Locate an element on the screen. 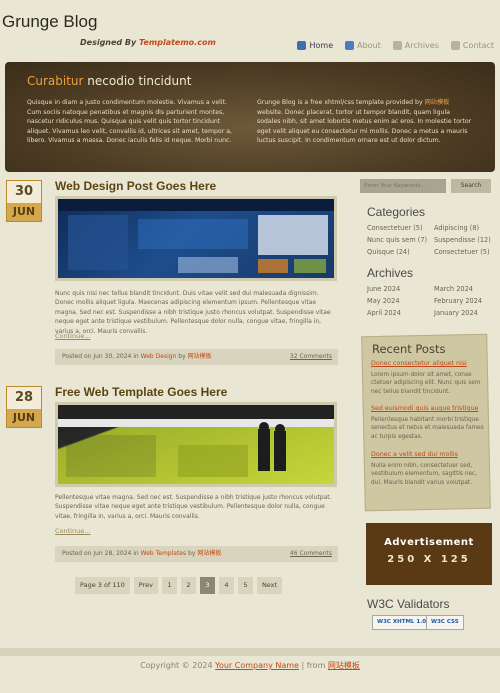  home-icon is located at coordinates (302, 45).